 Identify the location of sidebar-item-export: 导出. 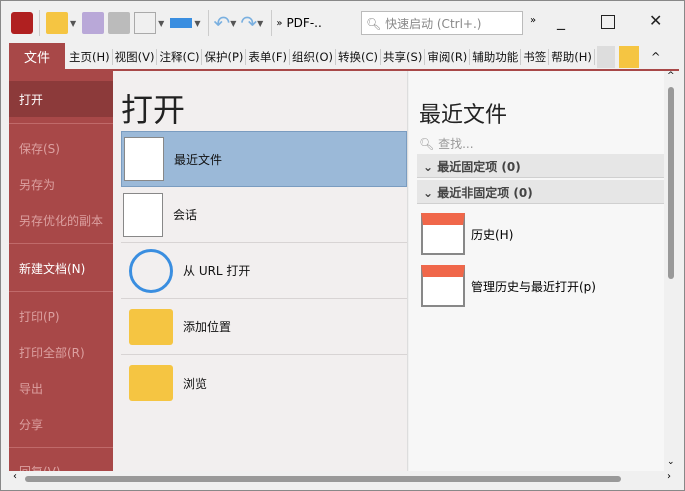
(61, 388).